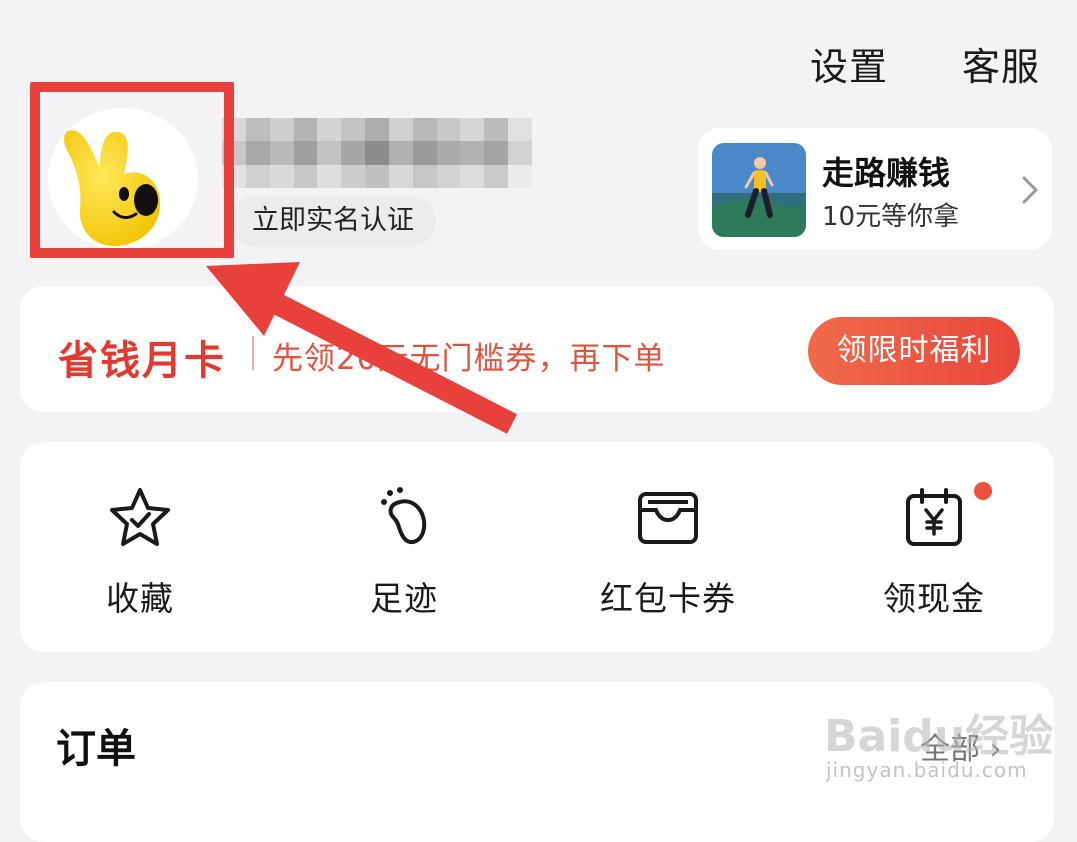  I want to click on calendar-yuan-icon, so click(934, 517).